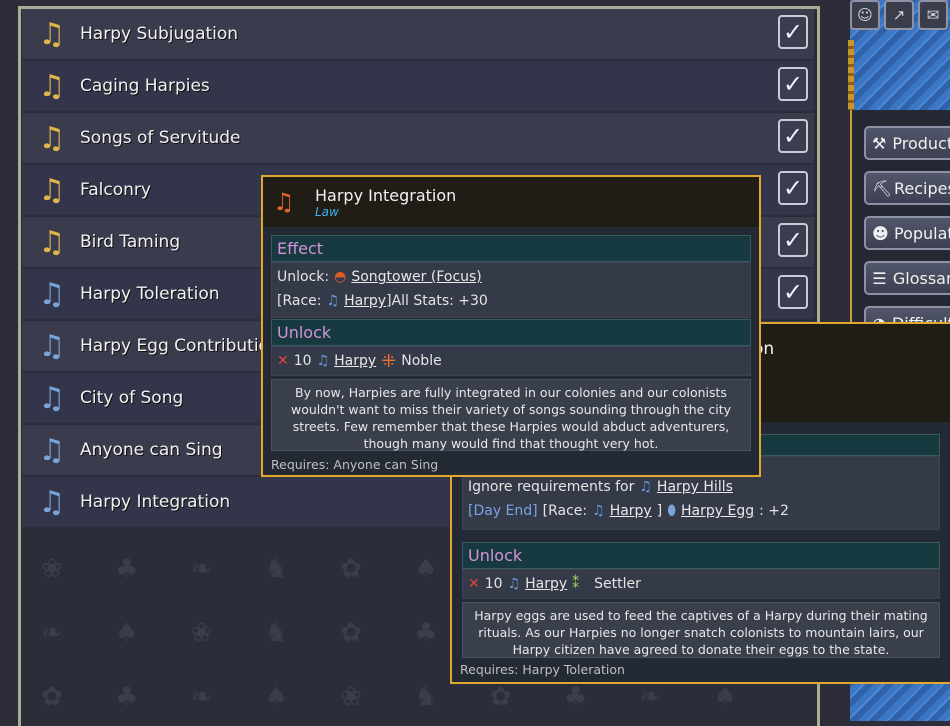  Describe the element at coordinates (418, 86) in the screenshot. I see `law-row: ♫ Caging Harpies ✓` at that location.